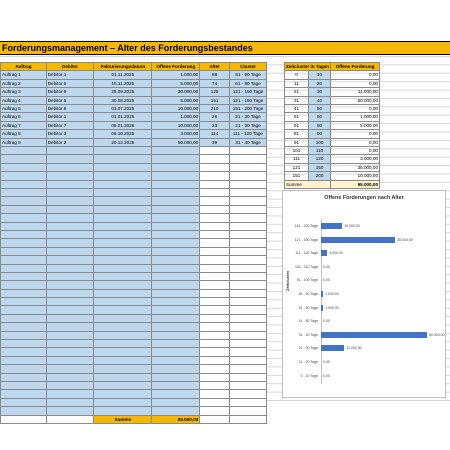  Describe the element at coordinates (23, 109) in the screenshot. I see `table-cell: Auftrag 5` at that location.